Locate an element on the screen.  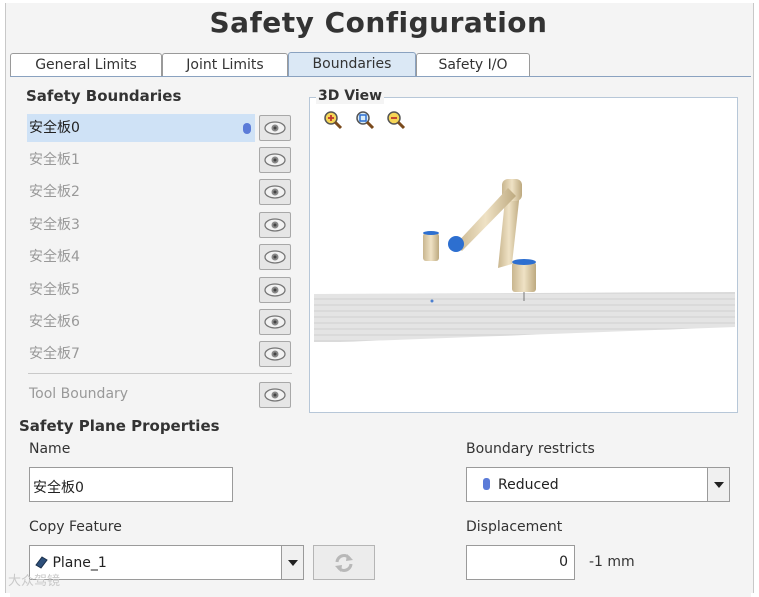
page-title: Safety Configuration is located at coordinates (378, 22).